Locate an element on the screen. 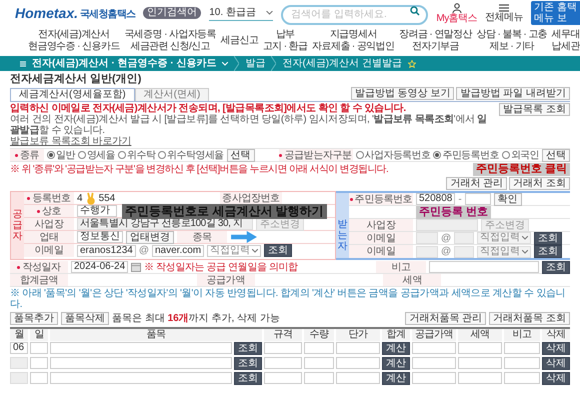 This screenshot has width=580, height=405. hold-list-link: 발급보류 목록조회 바로가기 is located at coordinates (71, 141).